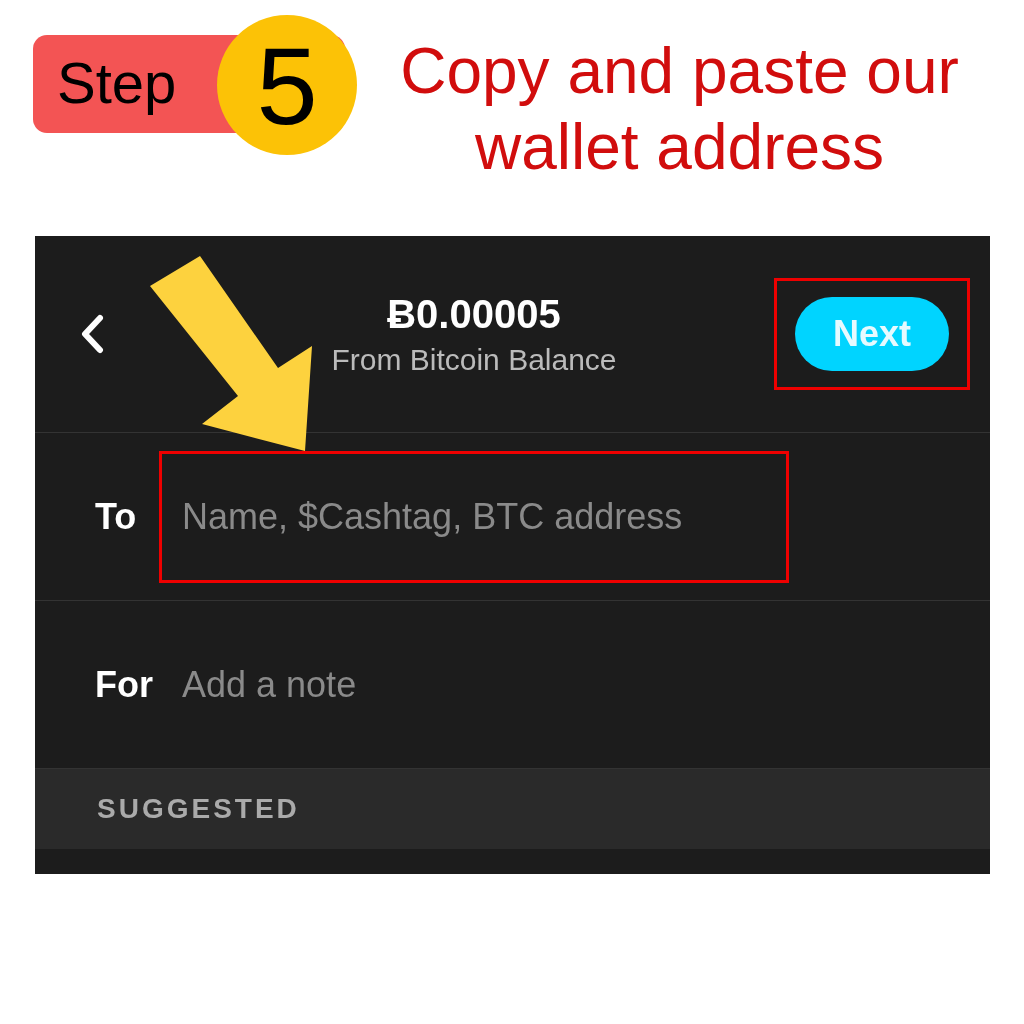 This screenshot has height=1024, width=1024. What do you see at coordinates (474, 359) in the screenshot?
I see `source-text: From Bitcoin Balance` at bounding box center [474, 359].